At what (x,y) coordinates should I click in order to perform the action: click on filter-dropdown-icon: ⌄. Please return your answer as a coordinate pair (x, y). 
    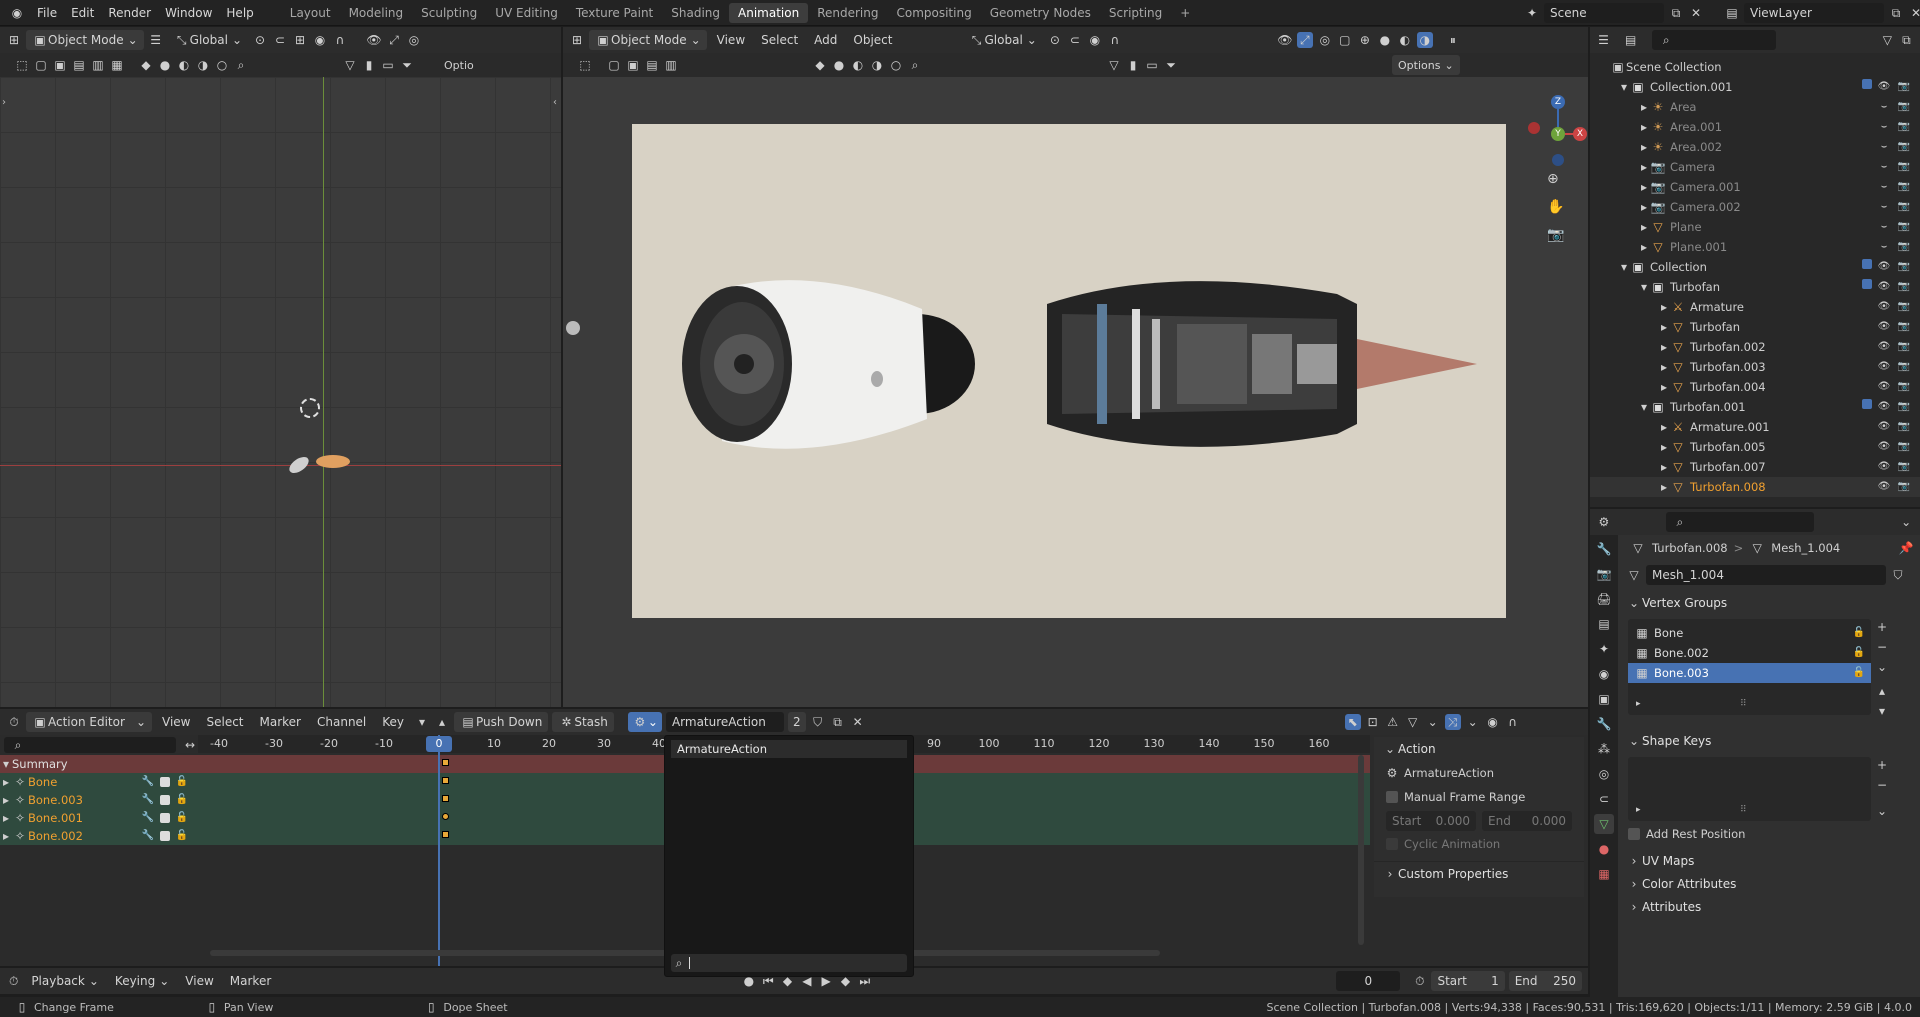
    Looking at the image, I should click on (1433, 722).